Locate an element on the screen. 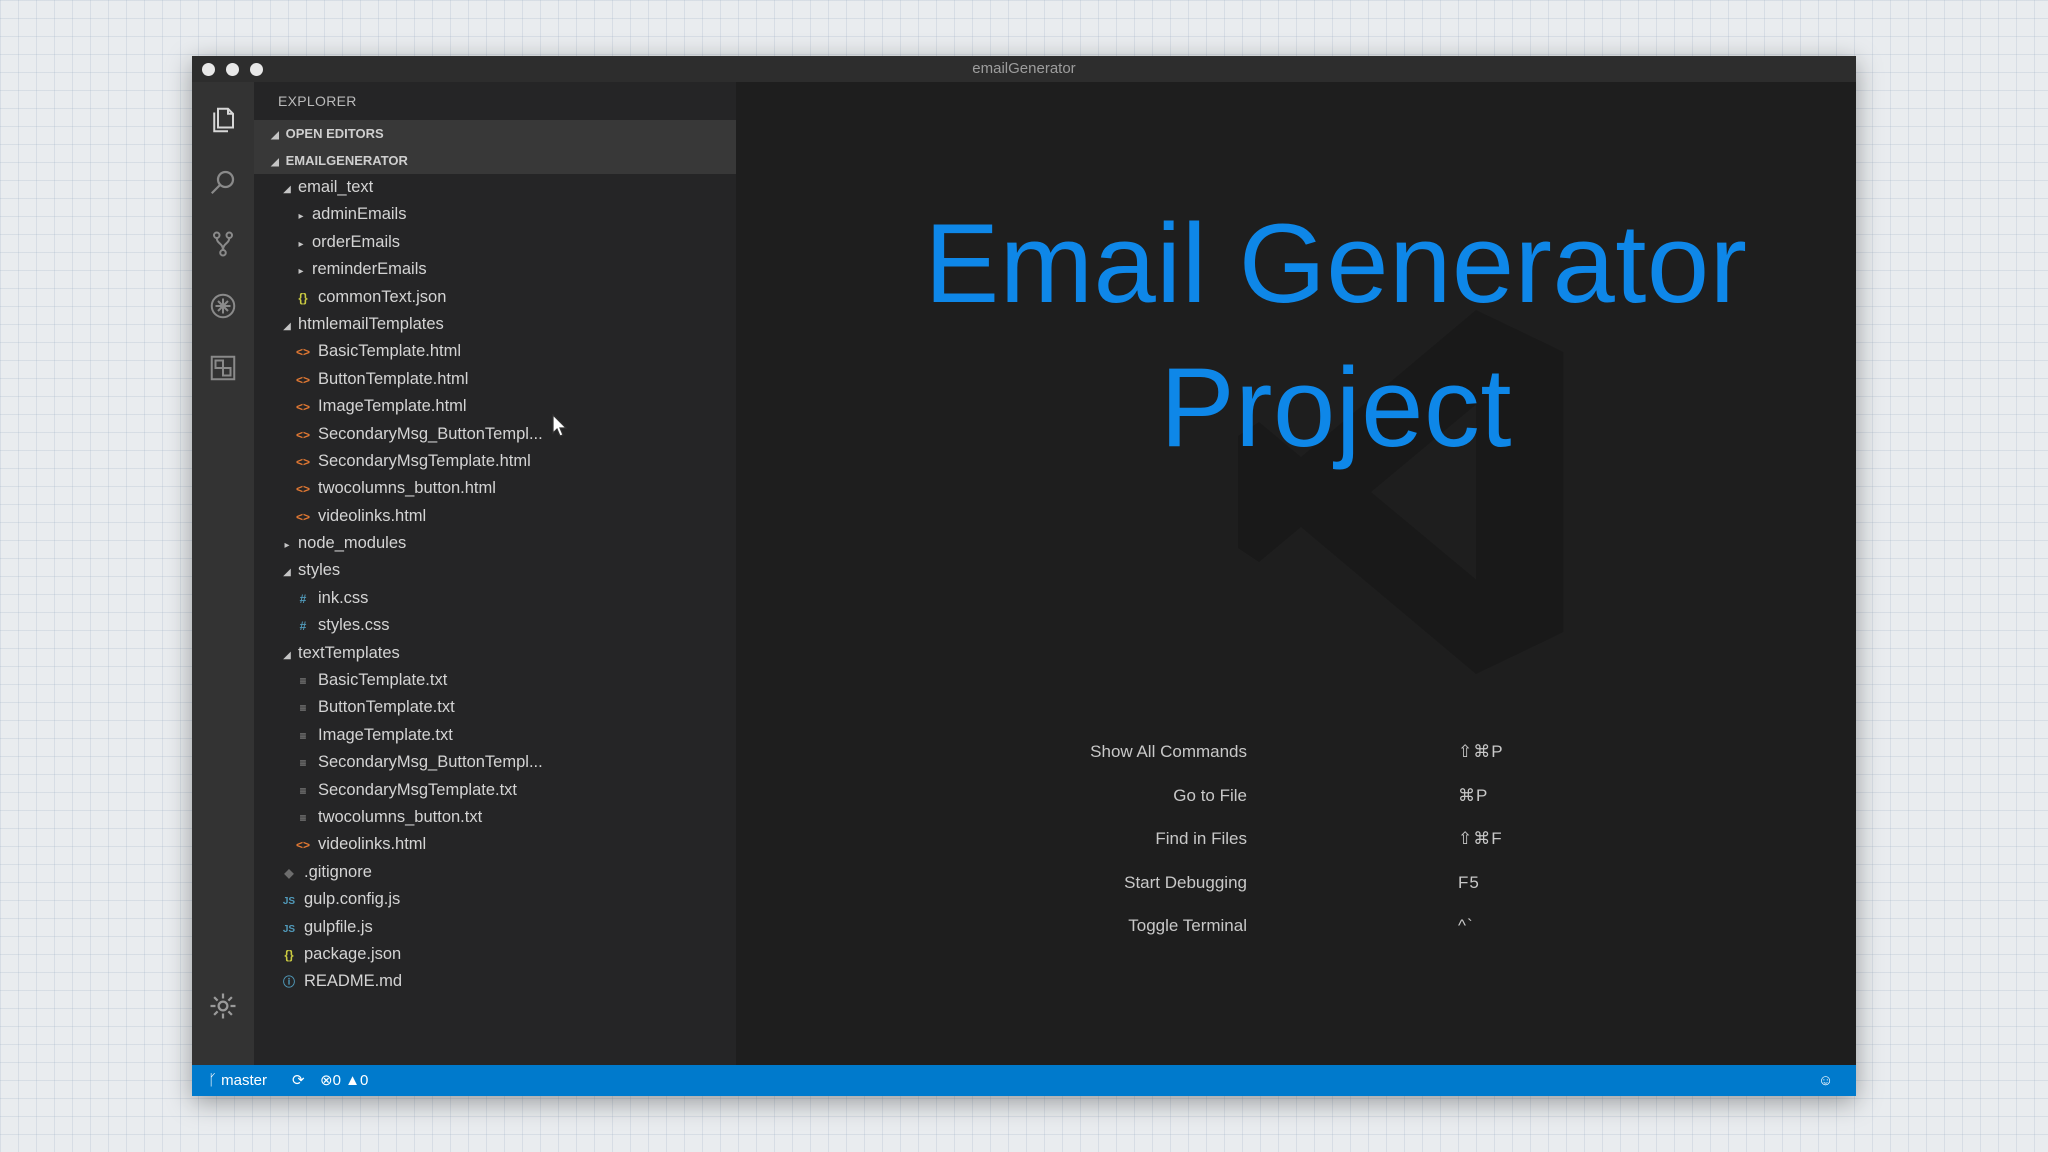 The height and width of the screenshot is (1152, 2048). maximize-window-button is located at coordinates (256, 69).